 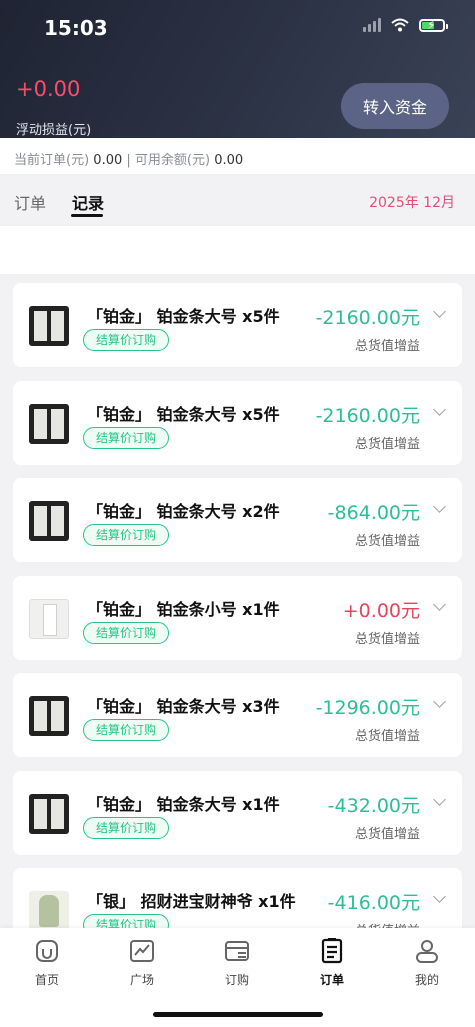 I want to click on active-tab-indicator, so click(x=87, y=215).